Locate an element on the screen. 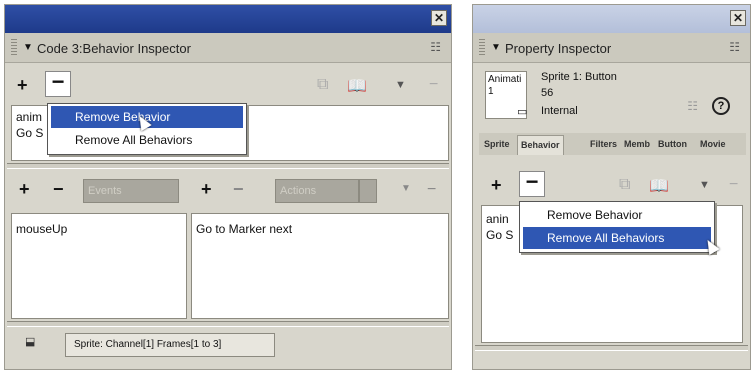  thumb-number: 1 is located at coordinates (491, 91).